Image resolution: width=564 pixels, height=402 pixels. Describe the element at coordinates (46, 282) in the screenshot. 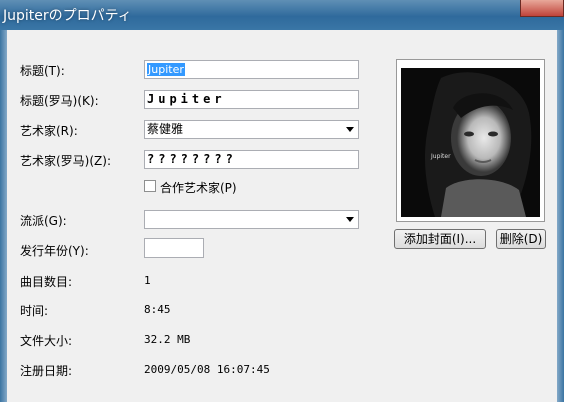

I see `track-number-label: 曲目数目:` at that location.